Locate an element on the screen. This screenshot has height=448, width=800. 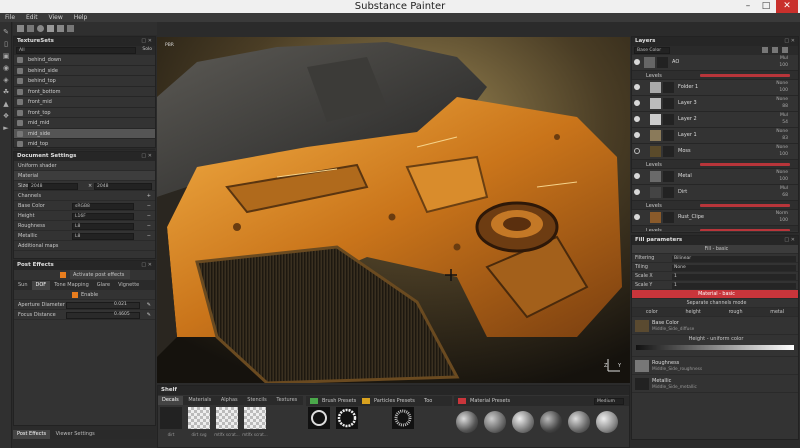
geometry-decal-icon: ◉ is located at coordinates (6, 68).